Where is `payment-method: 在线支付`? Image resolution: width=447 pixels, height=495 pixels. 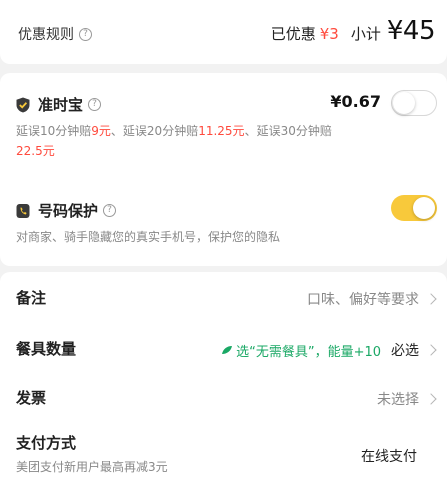 payment-method: 在线支付 is located at coordinates (389, 456).